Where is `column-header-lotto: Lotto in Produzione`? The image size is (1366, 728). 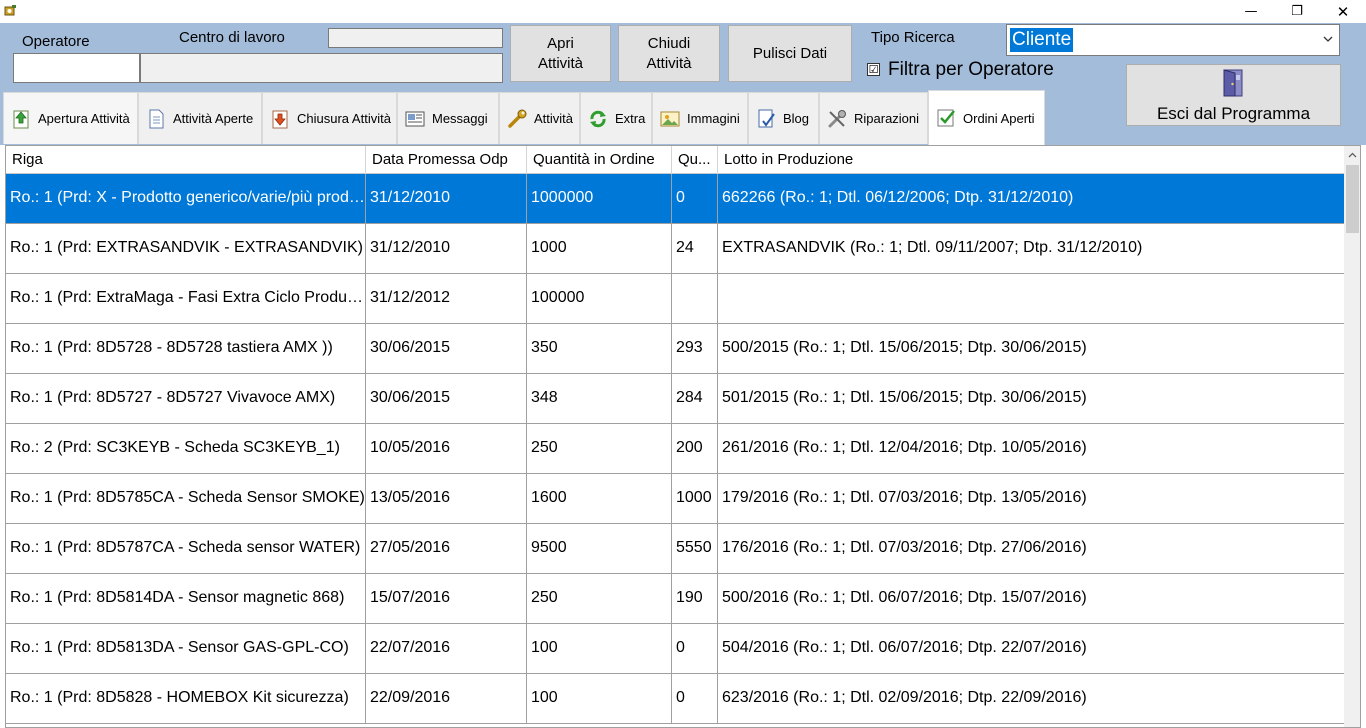
column-header-lotto: Lotto in Produzione is located at coordinates (1031, 160).